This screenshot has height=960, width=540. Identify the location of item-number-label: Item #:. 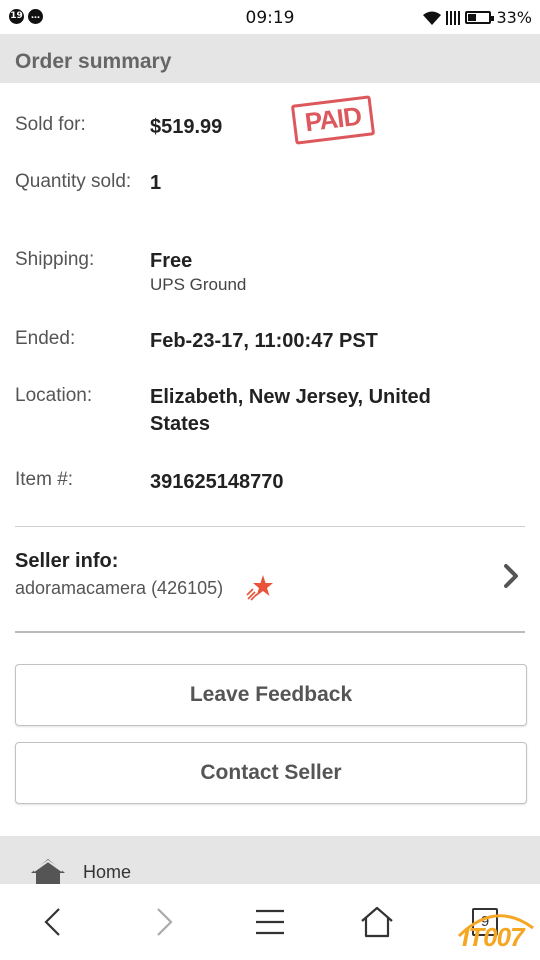
(44, 479).